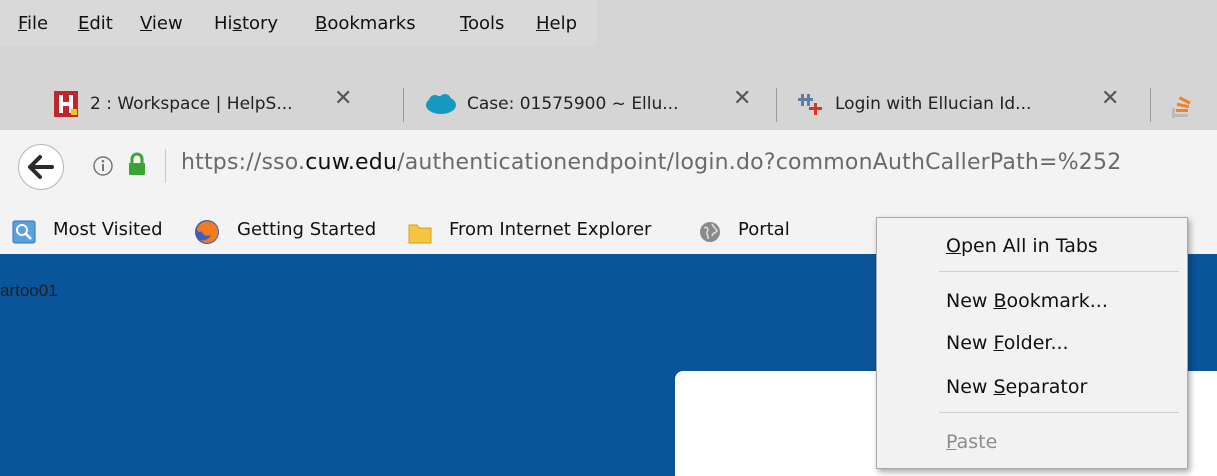 This screenshot has width=1217, height=476. What do you see at coordinates (550, 229) in the screenshot?
I see `bookmark-folder-from-internet-explorer: From Internet Explorer` at bounding box center [550, 229].